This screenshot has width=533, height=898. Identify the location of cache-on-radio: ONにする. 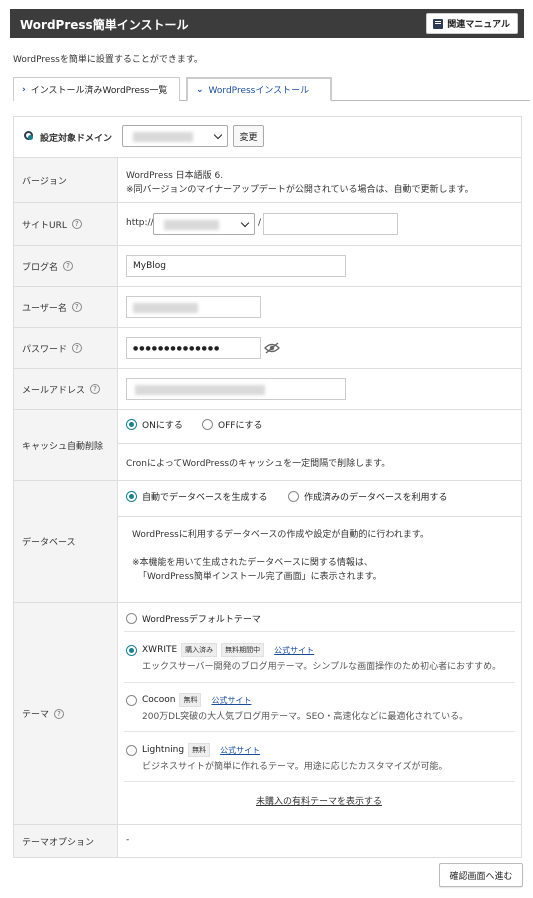
(154, 424).